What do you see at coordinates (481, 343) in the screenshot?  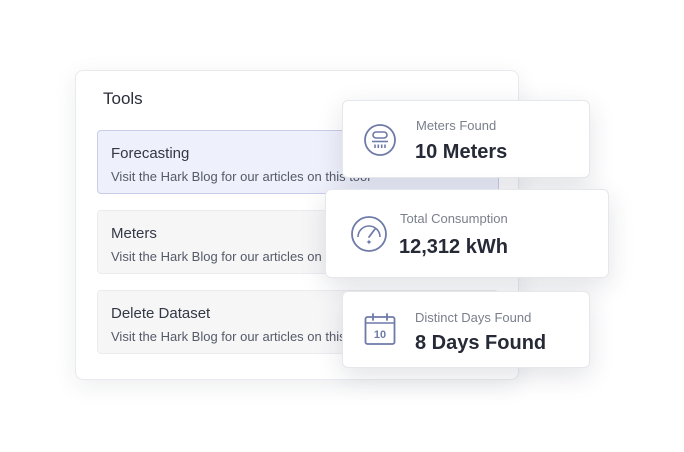 I see `distinct-days-value: 8 Days Found` at bounding box center [481, 343].